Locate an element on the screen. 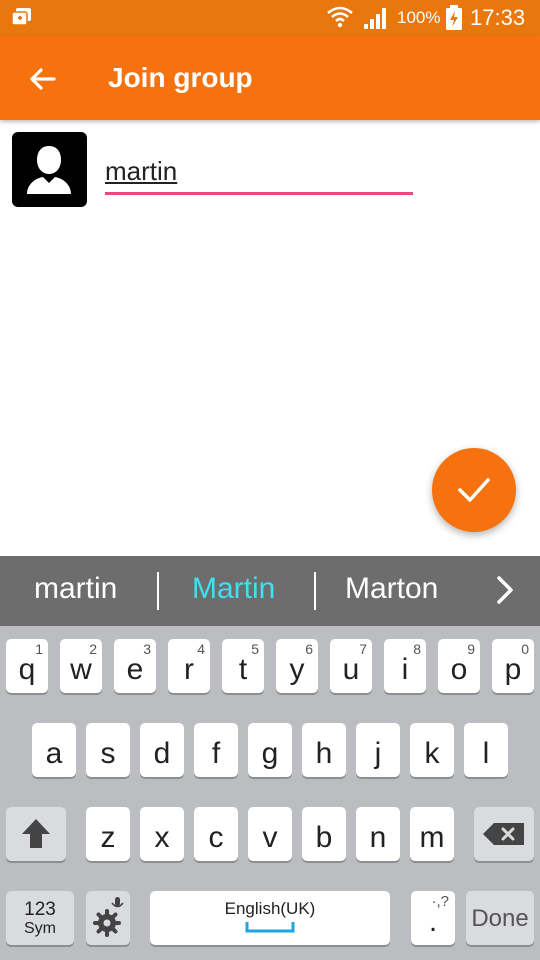 The width and height of the screenshot is (540, 960). settings-mic-key is located at coordinates (108, 918).